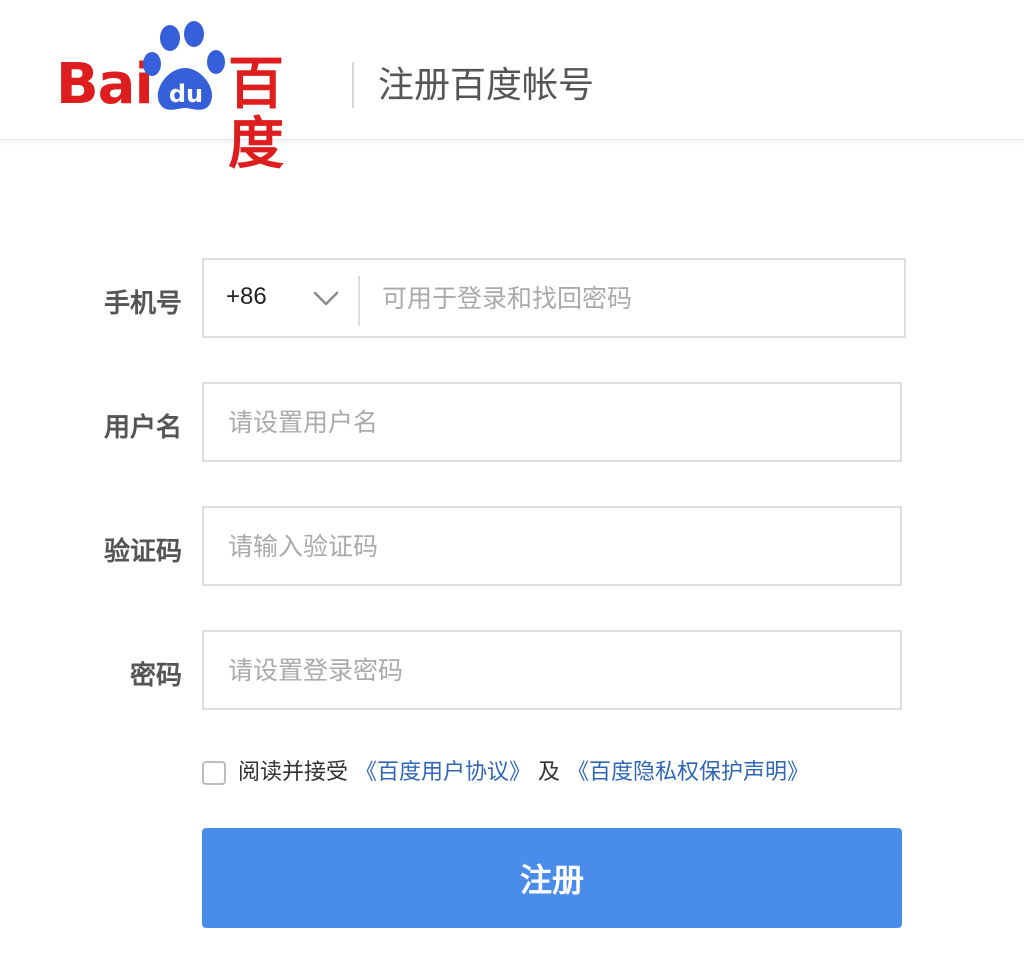  Describe the element at coordinates (293, 772) in the screenshot. I see `agreement-prefix: 阅读并接受` at that location.